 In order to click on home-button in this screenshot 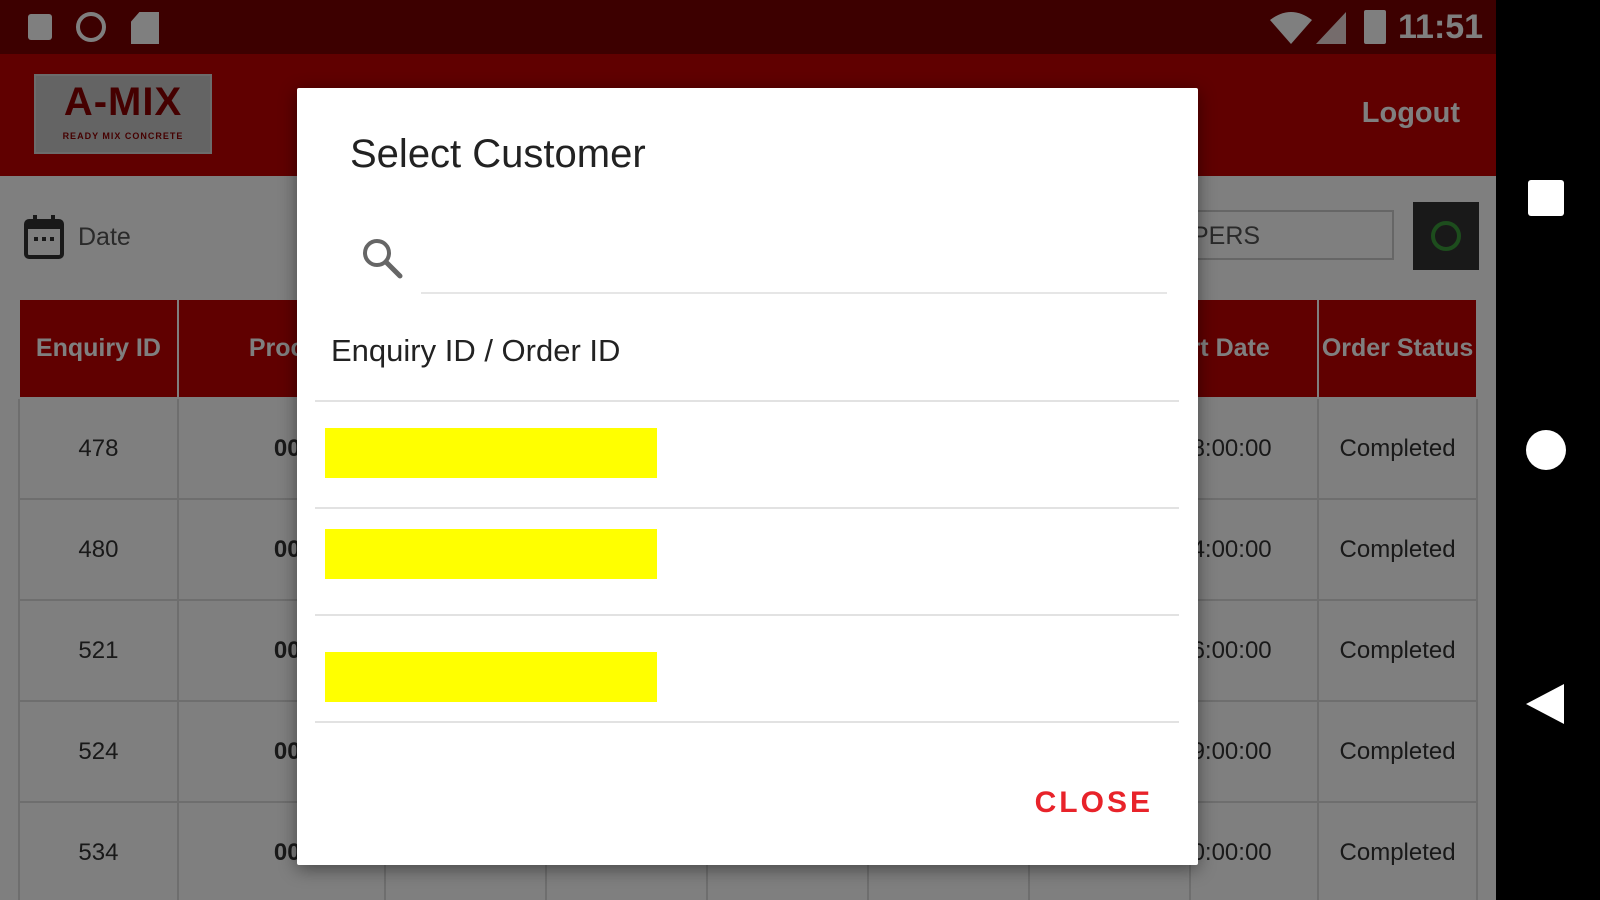, I will do `click(1546, 450)`.